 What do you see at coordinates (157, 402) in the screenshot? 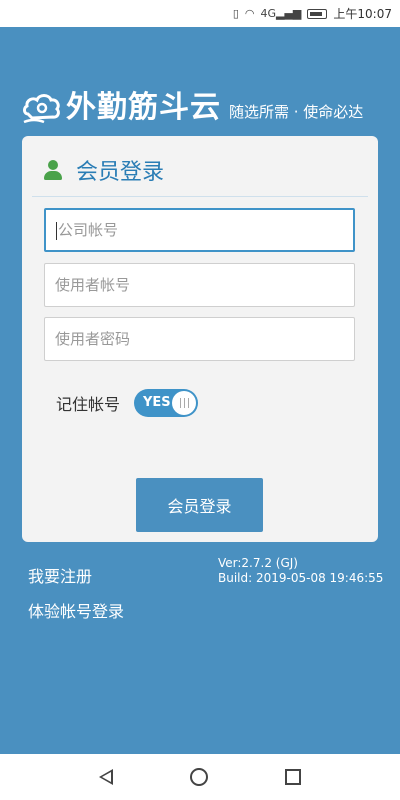
I see `toggle-state-label: YES` at bounding box center [157, 402].